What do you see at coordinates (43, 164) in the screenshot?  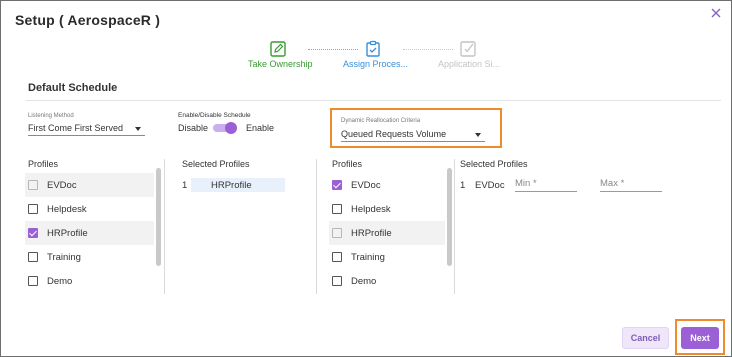 I see `left-profiles-header: Profiles` at bounding box center [43, 164].